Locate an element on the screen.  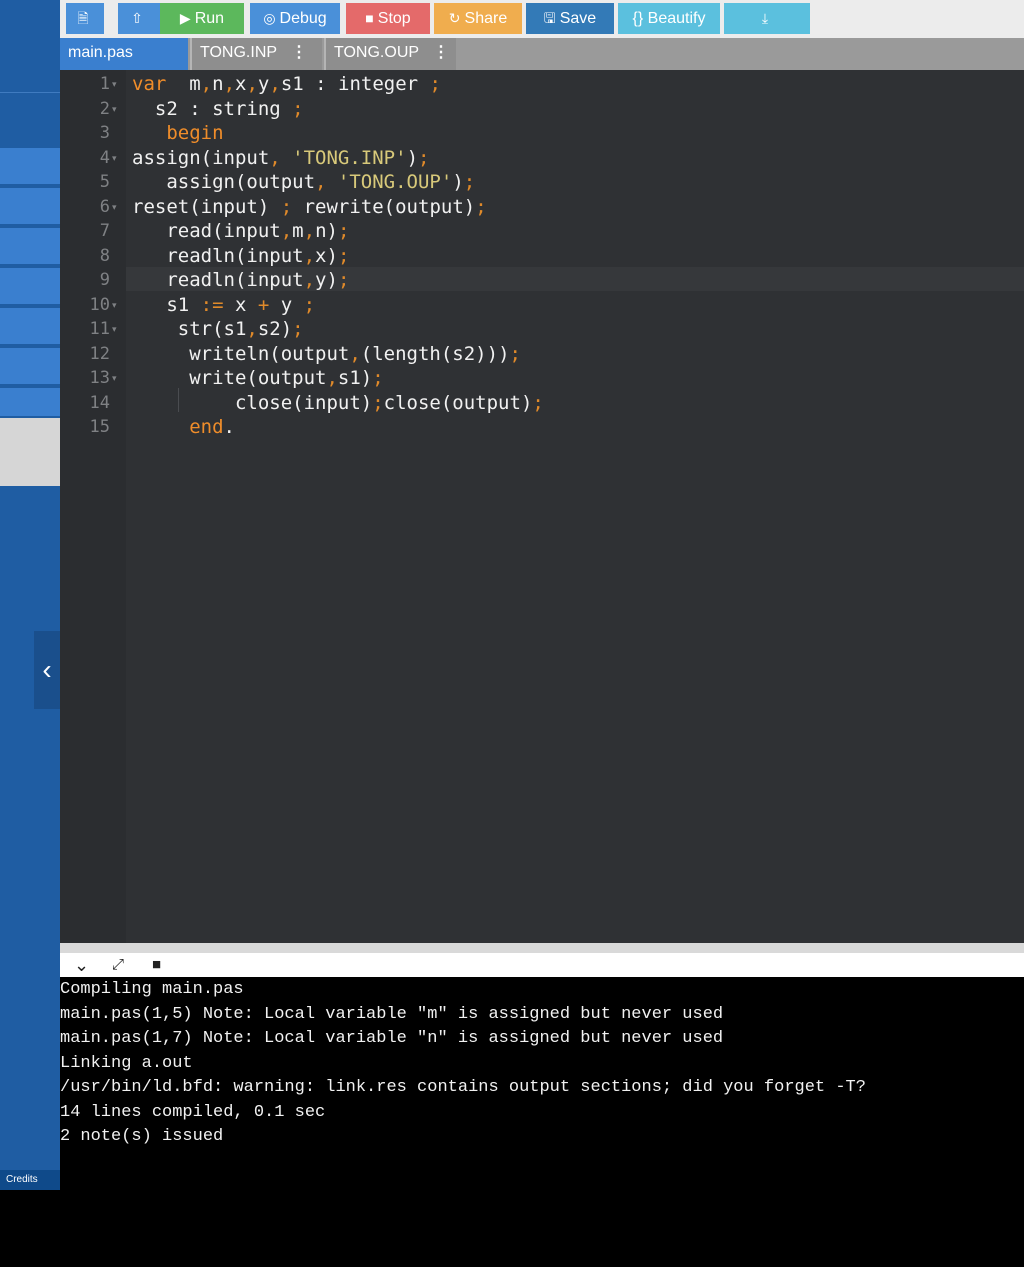
collapse-console-icon: ⌄ is located at coordinates (81, 965).